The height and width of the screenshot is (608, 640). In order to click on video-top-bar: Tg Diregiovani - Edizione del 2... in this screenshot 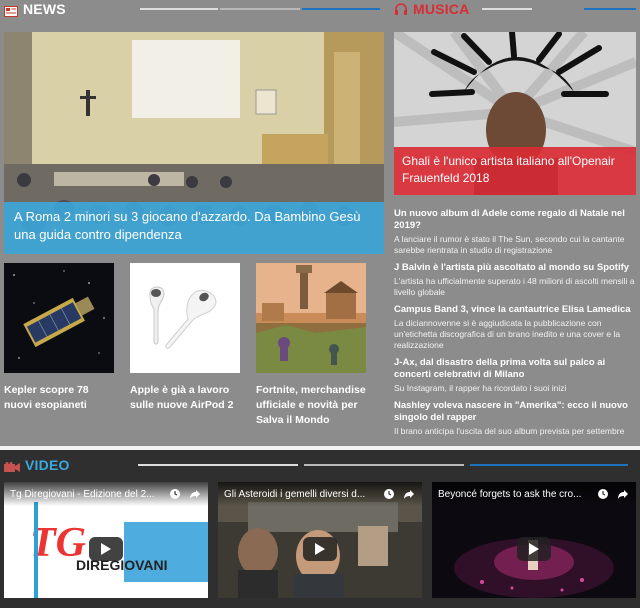, I will do `click(106, 494)`.